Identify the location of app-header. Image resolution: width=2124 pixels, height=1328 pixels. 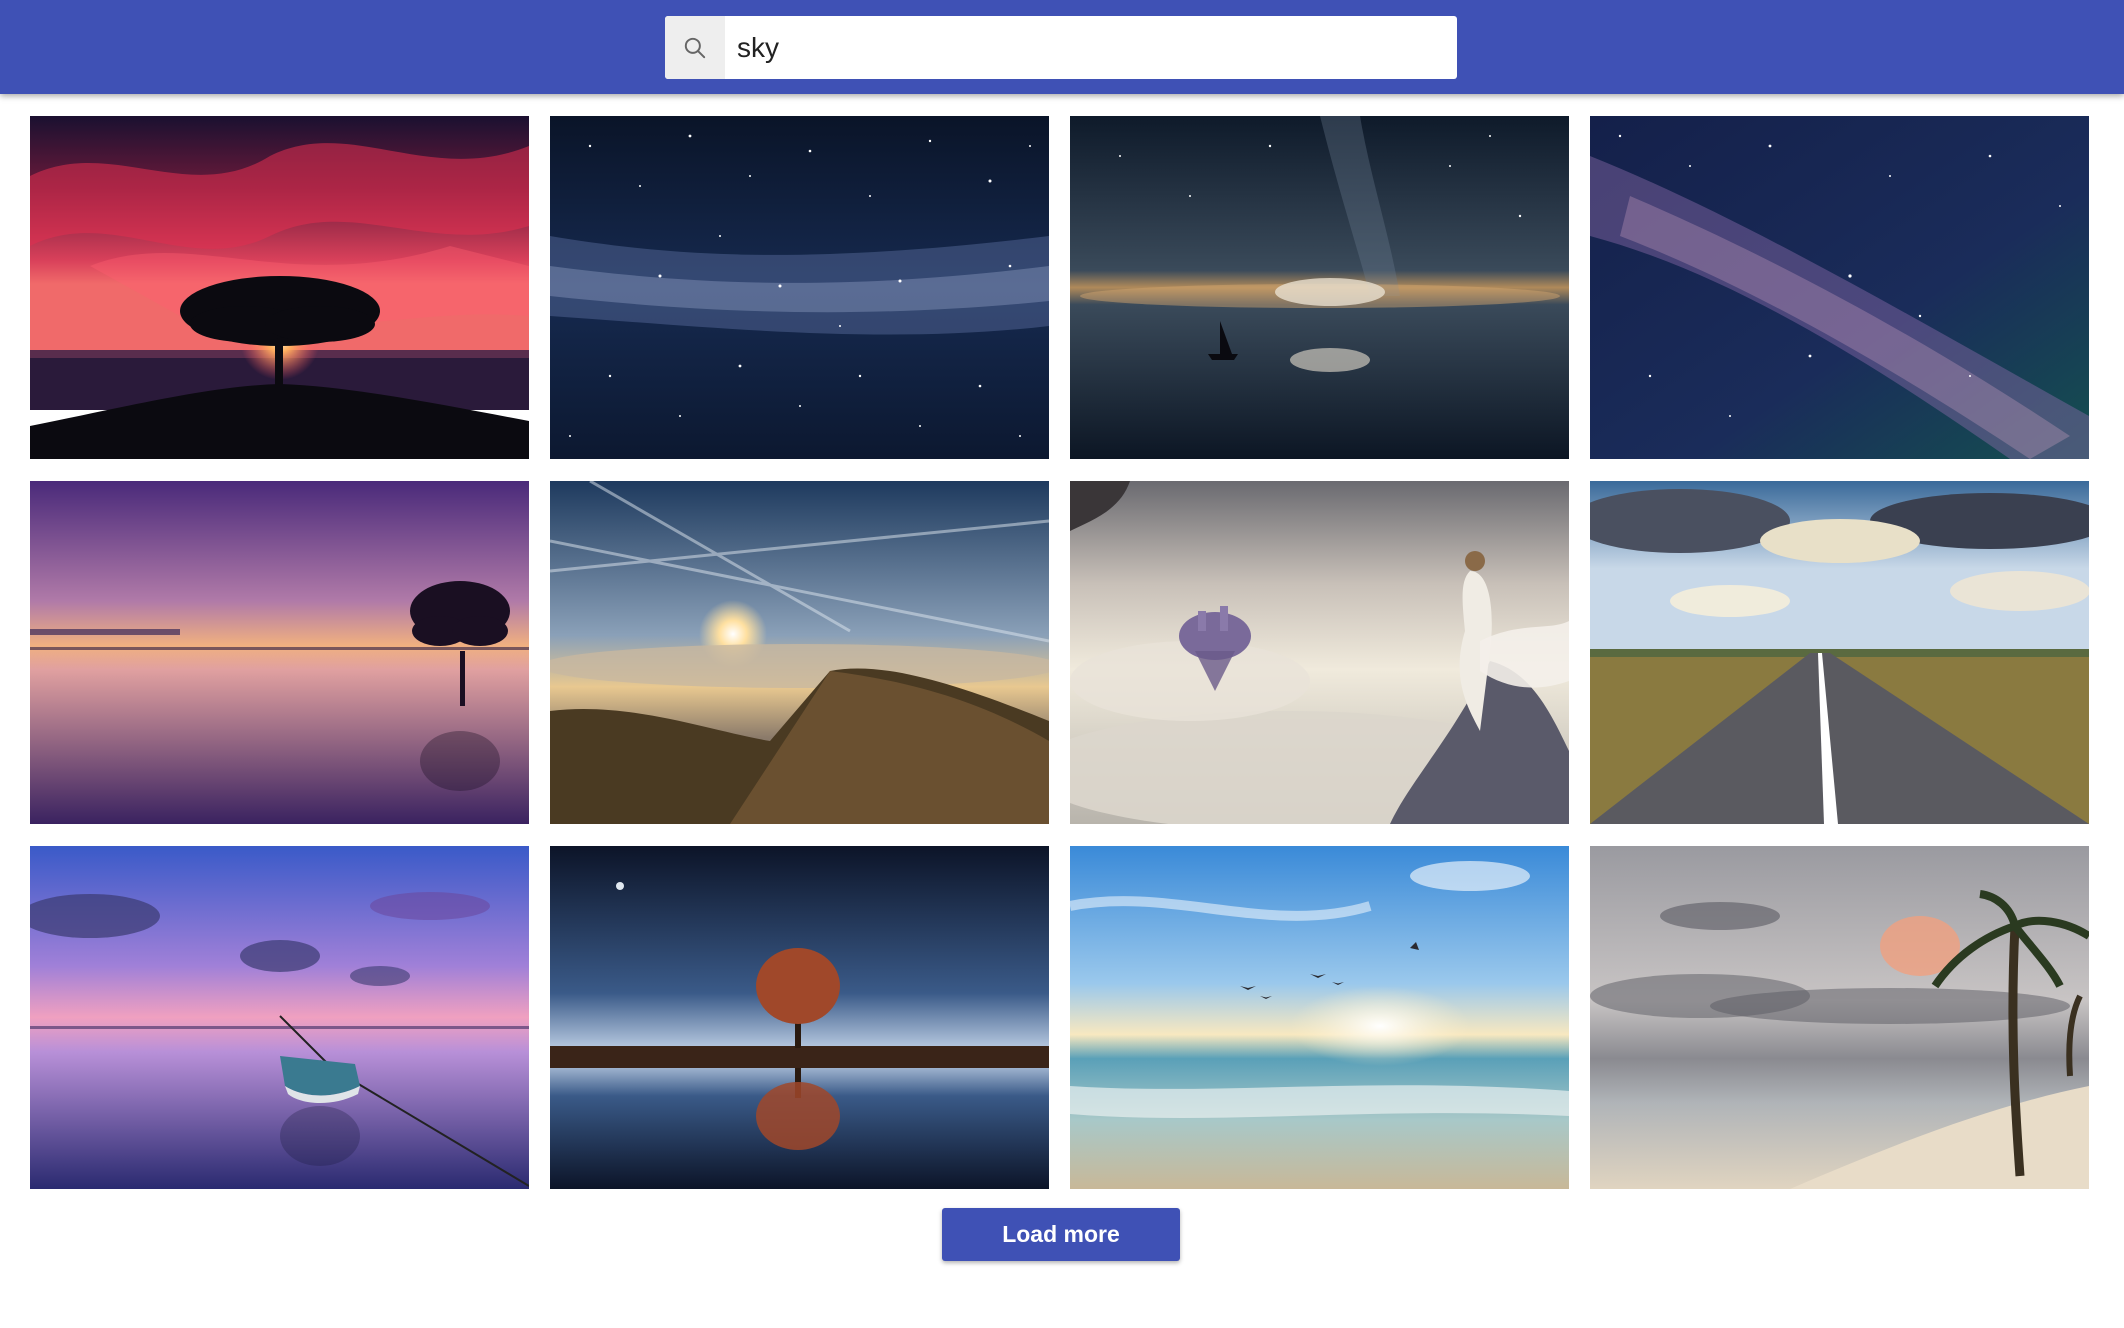
(1062, 47).